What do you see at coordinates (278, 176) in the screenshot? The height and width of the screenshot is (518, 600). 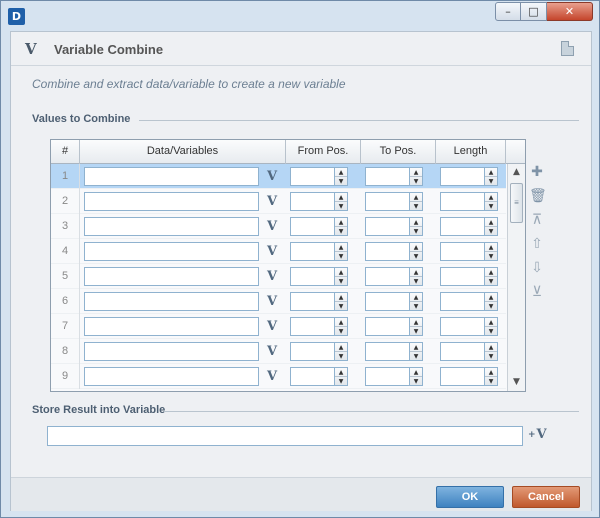 I see `table-row: 1 V ▲ ▼ ▲ ▼ ▲ ▼` at bounding box center [278, 176].